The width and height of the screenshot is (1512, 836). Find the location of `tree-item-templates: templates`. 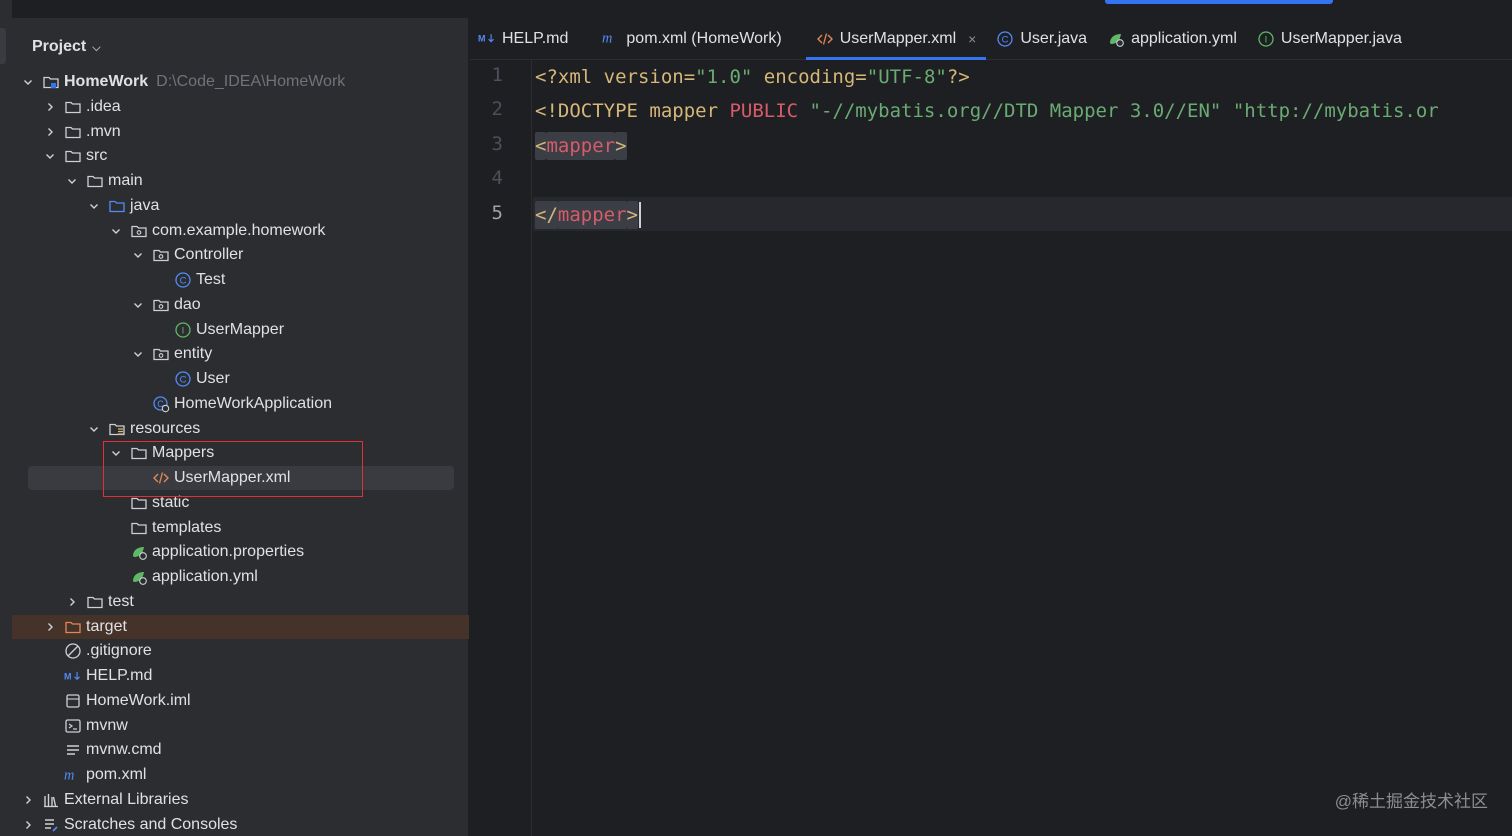

tree-item-templates: templates is located at coordinates (240, 528).